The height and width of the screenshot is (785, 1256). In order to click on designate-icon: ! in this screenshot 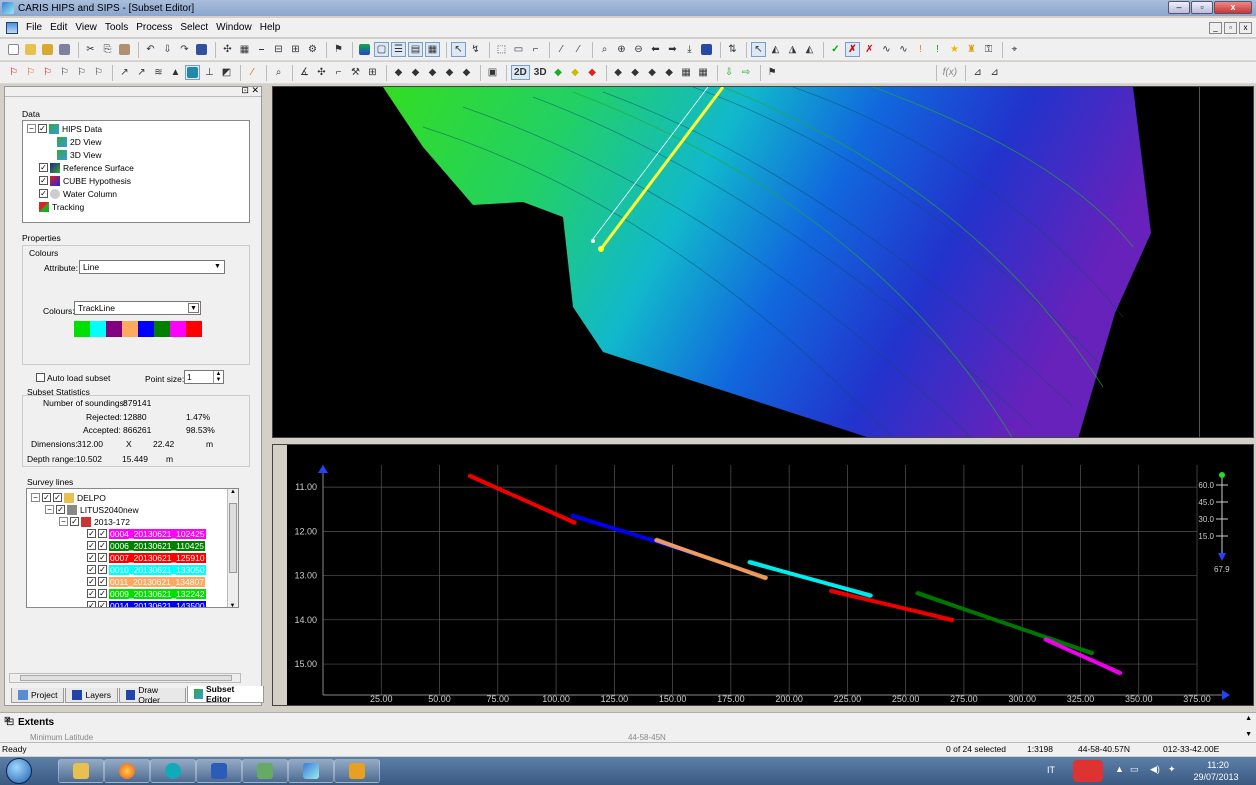, I will do `click(920, 49)`.